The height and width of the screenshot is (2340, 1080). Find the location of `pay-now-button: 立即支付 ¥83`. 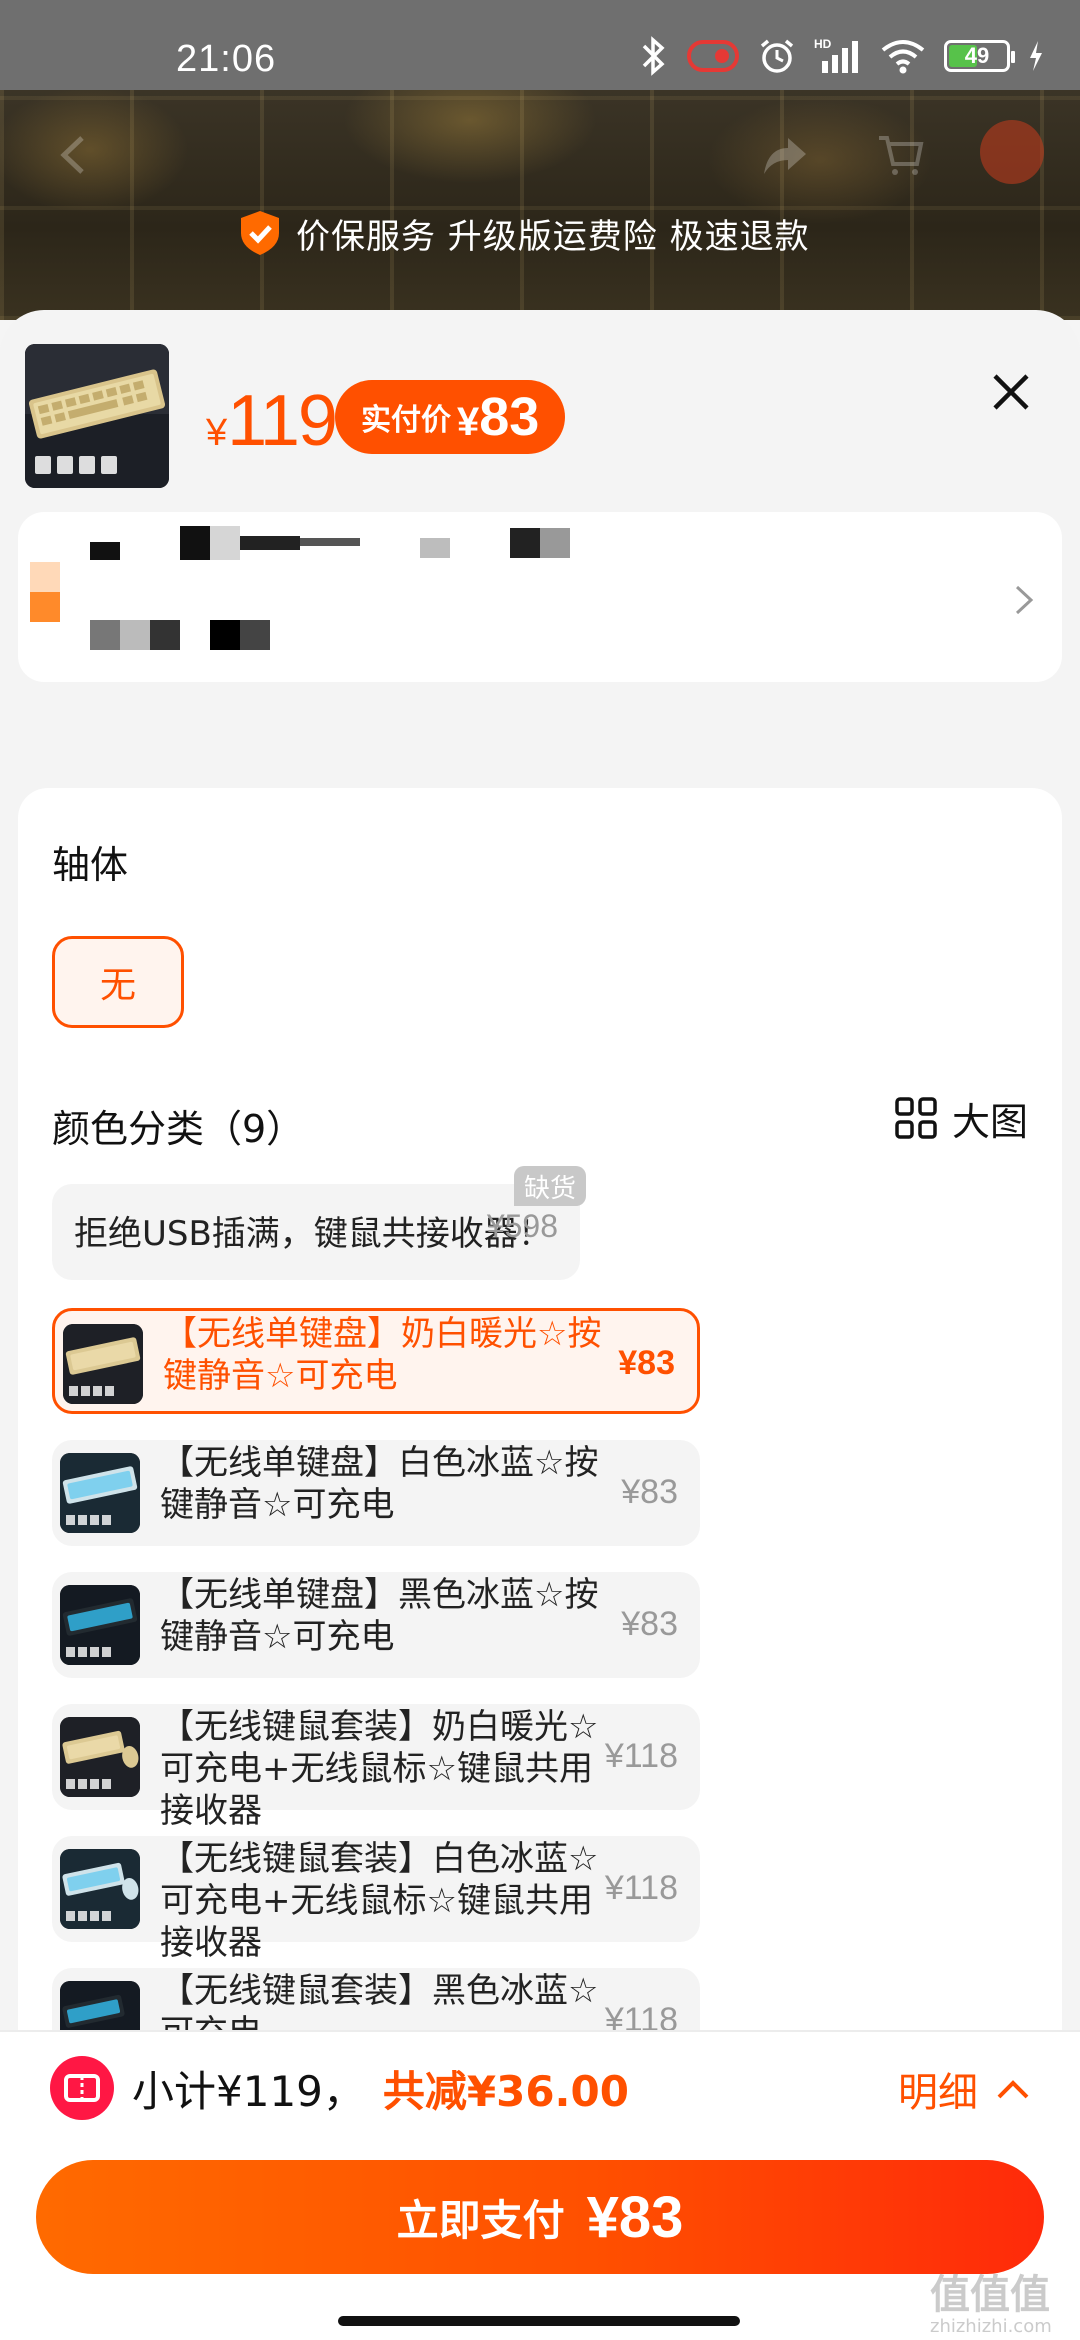

pay-now-button: 立即支付 ¥83 is located at coordinates (540, 2217).